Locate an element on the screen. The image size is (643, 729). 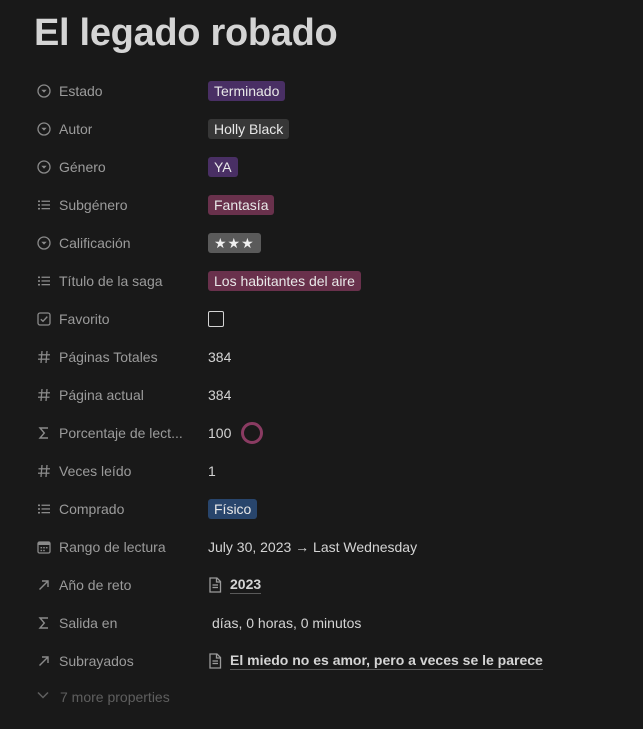
page-title: El legado robado is located at coordinates (186, 33).